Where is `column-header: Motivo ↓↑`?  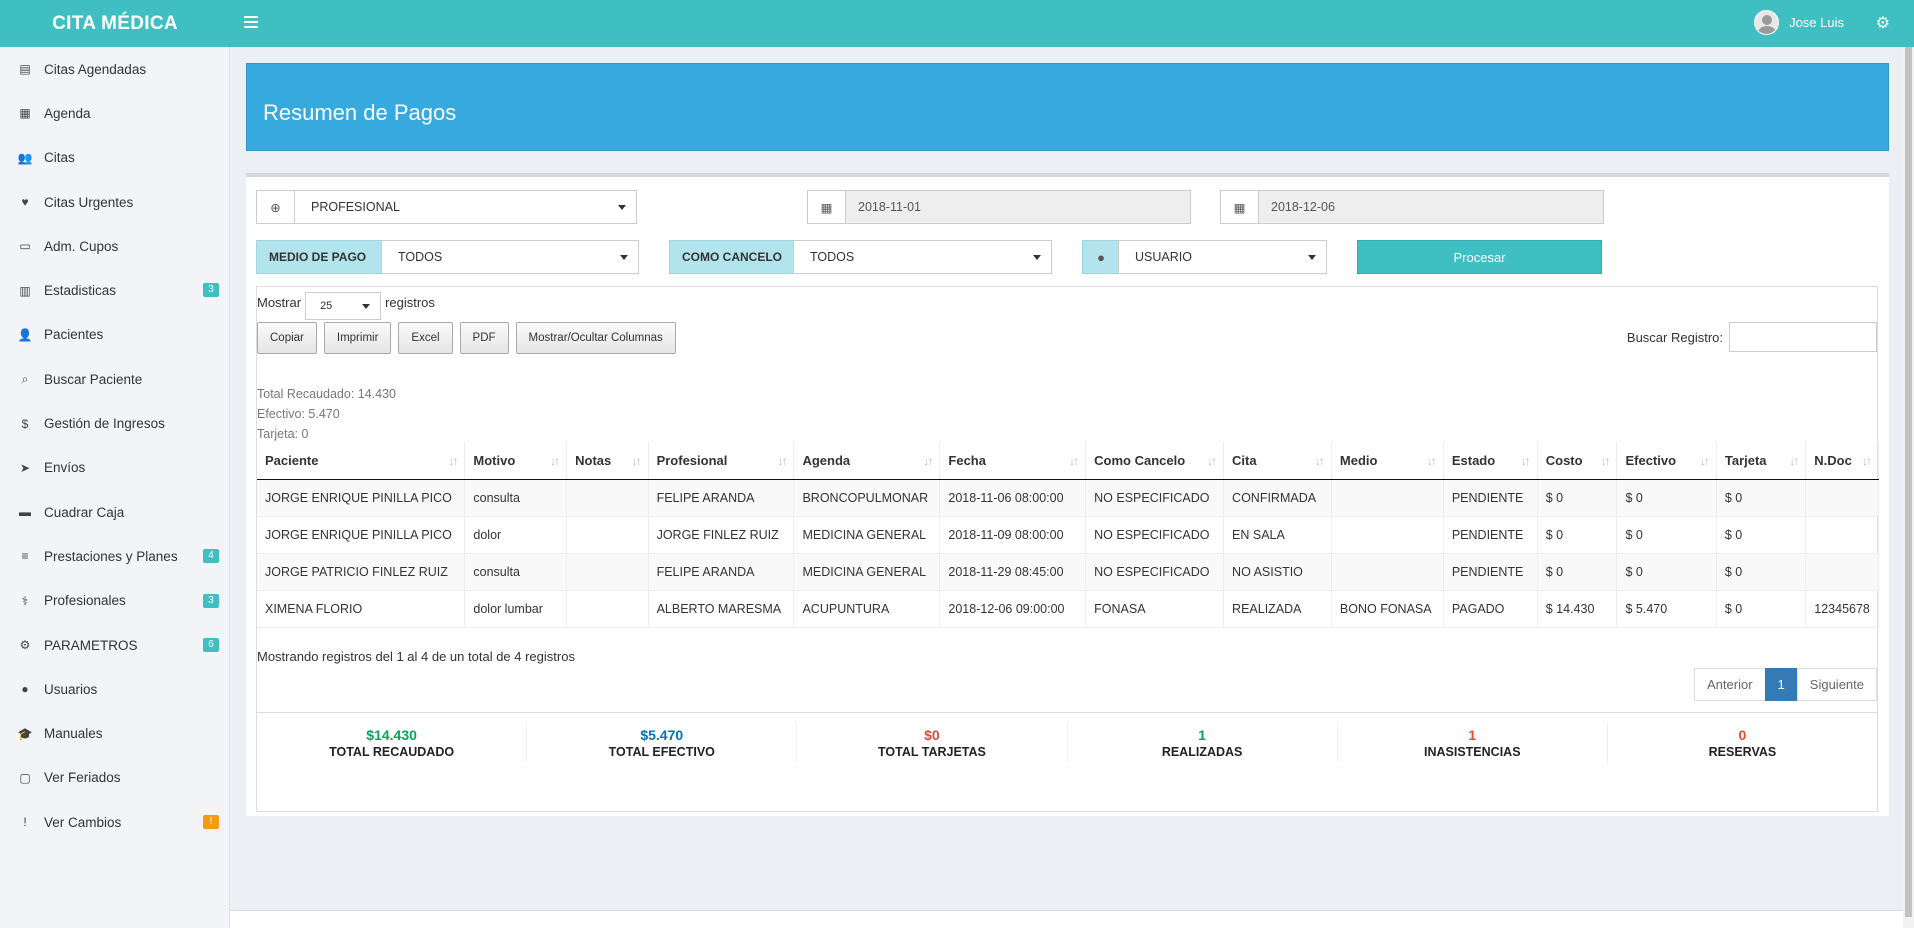 column-header: Motivo ↓↑ is located at coordinates (516, 461).